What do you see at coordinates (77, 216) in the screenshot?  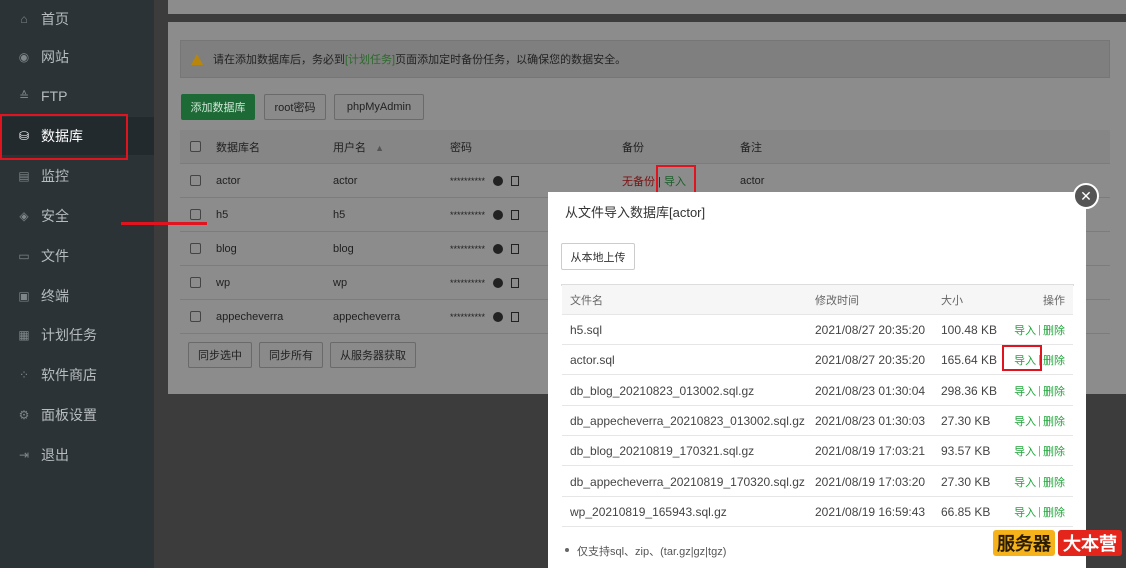 I see `sidebar-item: ◈ 安全` at bounding box center [77, 216].